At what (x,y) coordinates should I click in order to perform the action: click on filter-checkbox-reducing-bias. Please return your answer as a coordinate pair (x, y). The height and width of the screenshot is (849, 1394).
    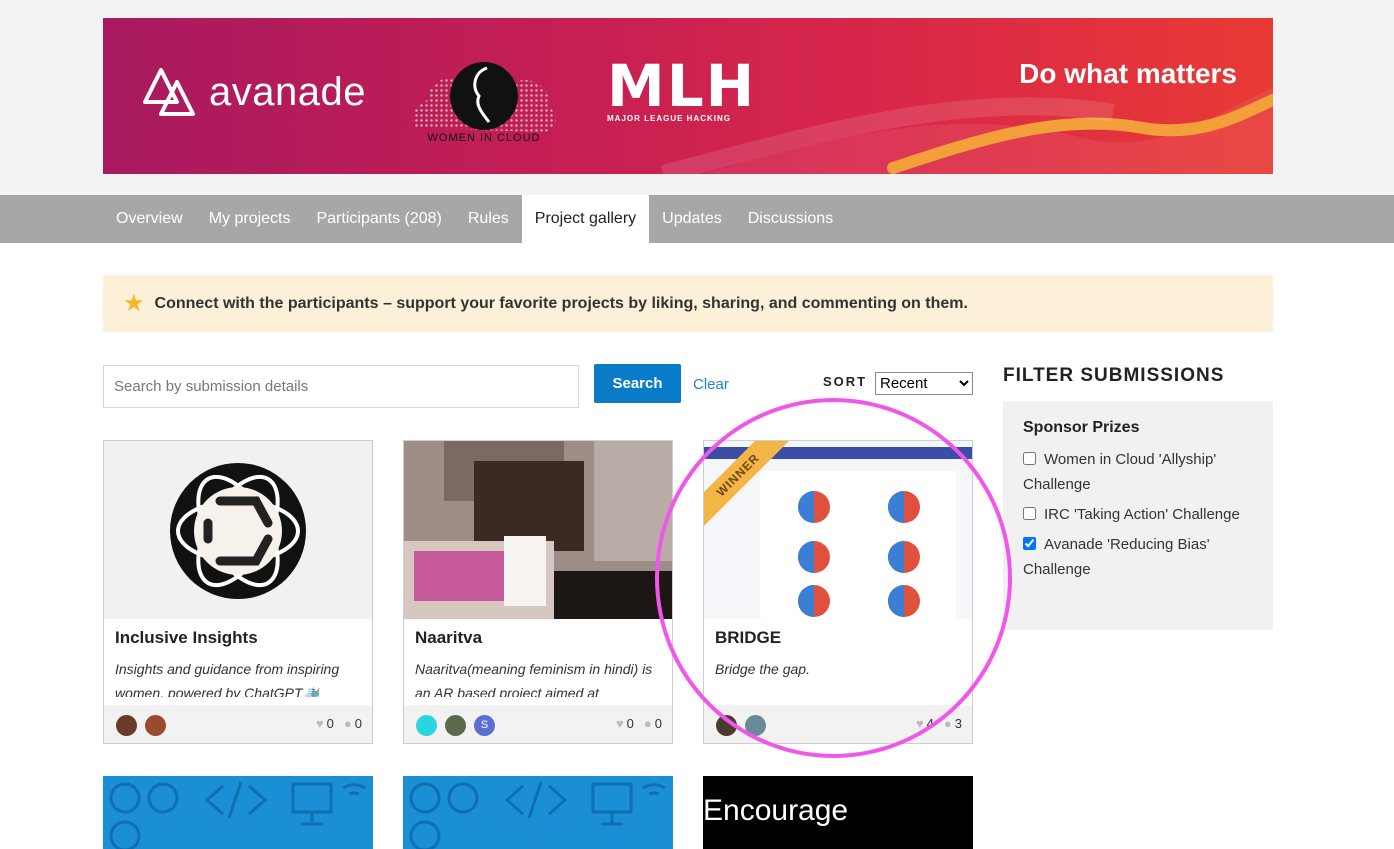
    Looking at the image, I should click on (1029, 543).